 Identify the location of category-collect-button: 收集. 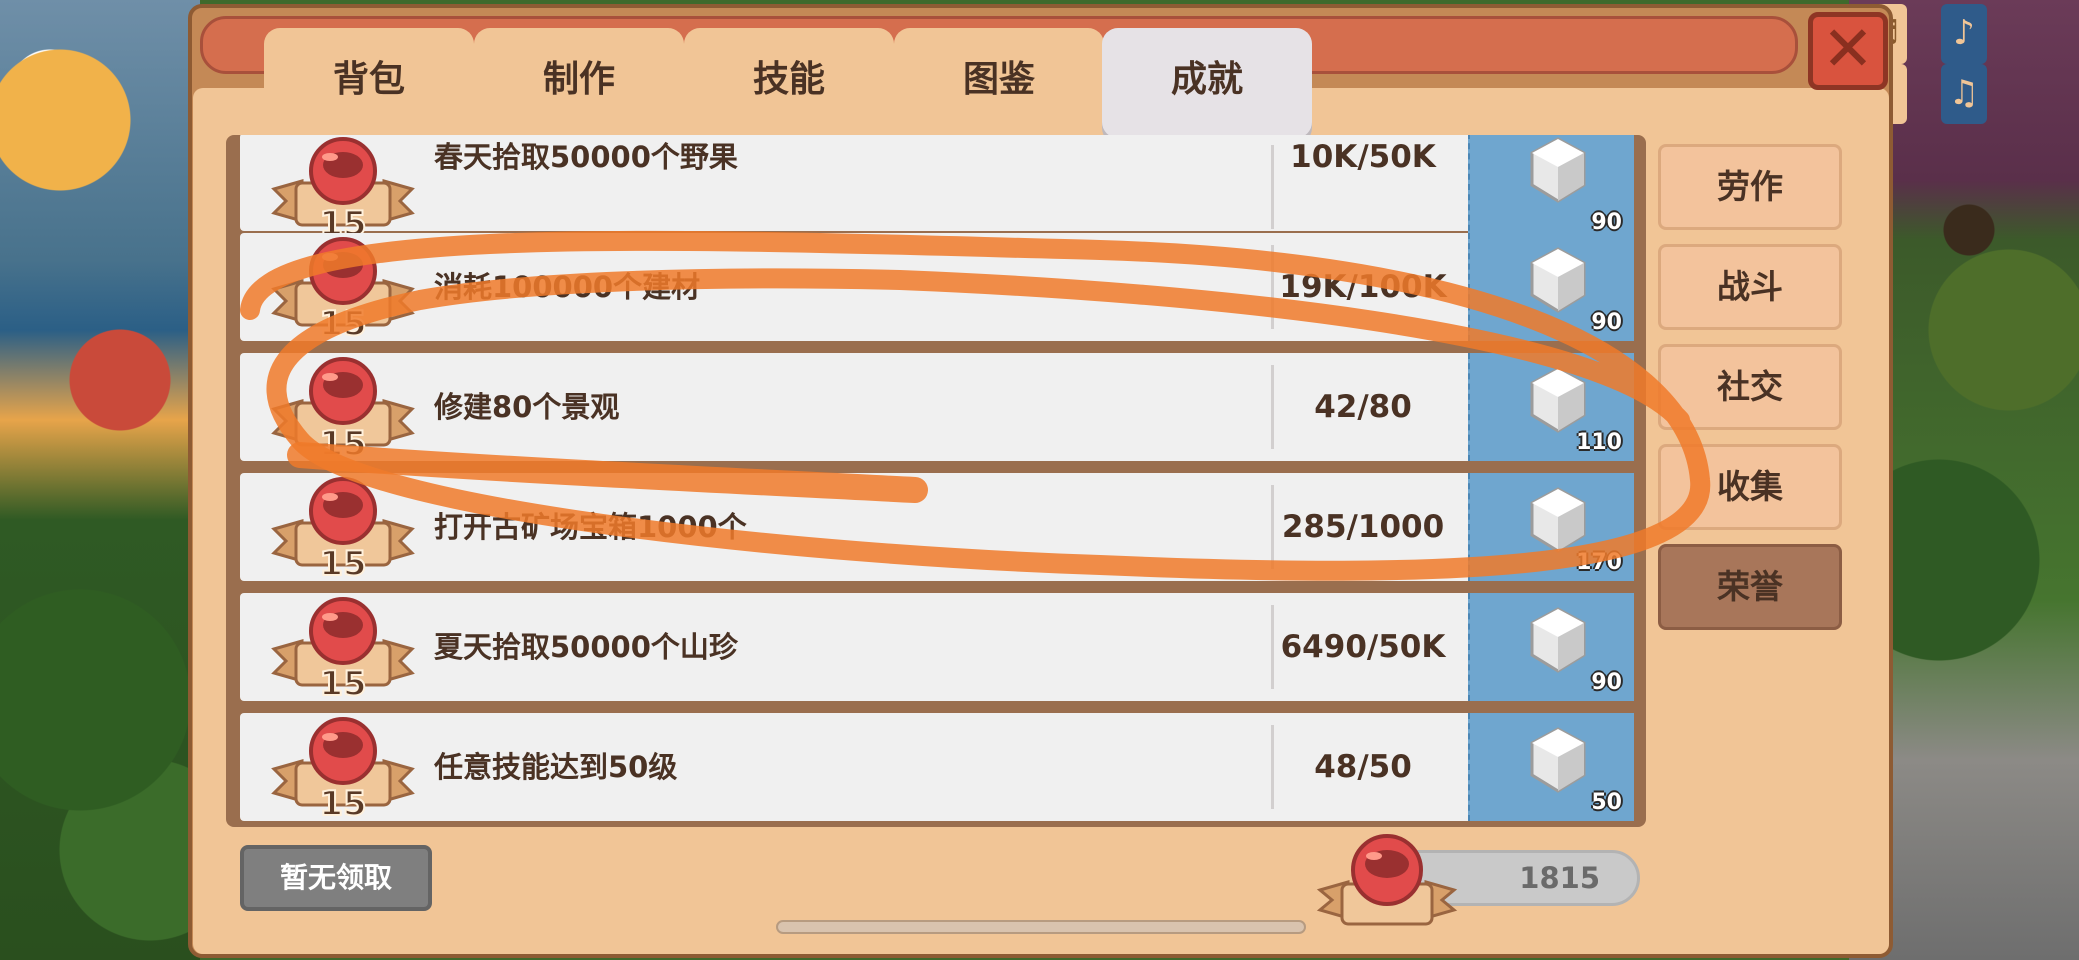
(1750, 487).